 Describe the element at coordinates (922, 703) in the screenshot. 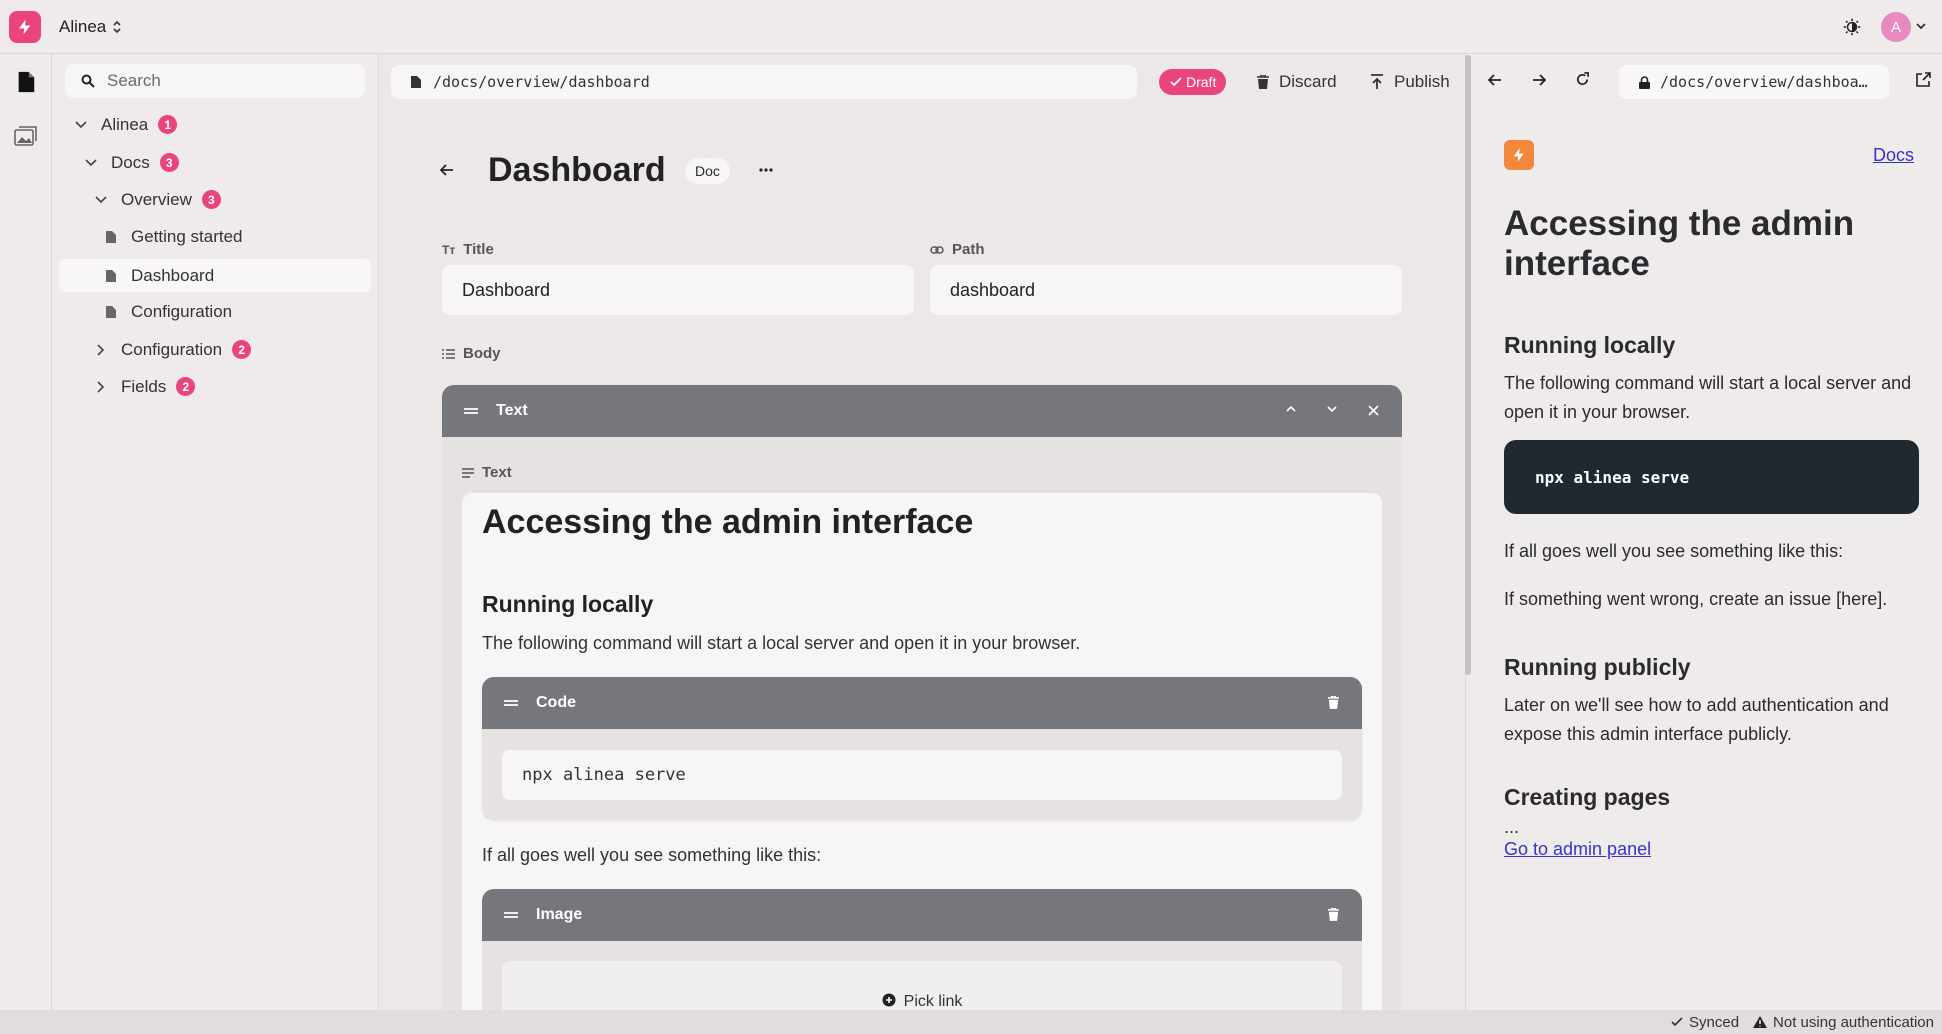

I see `code-block-header: Code` at that location.